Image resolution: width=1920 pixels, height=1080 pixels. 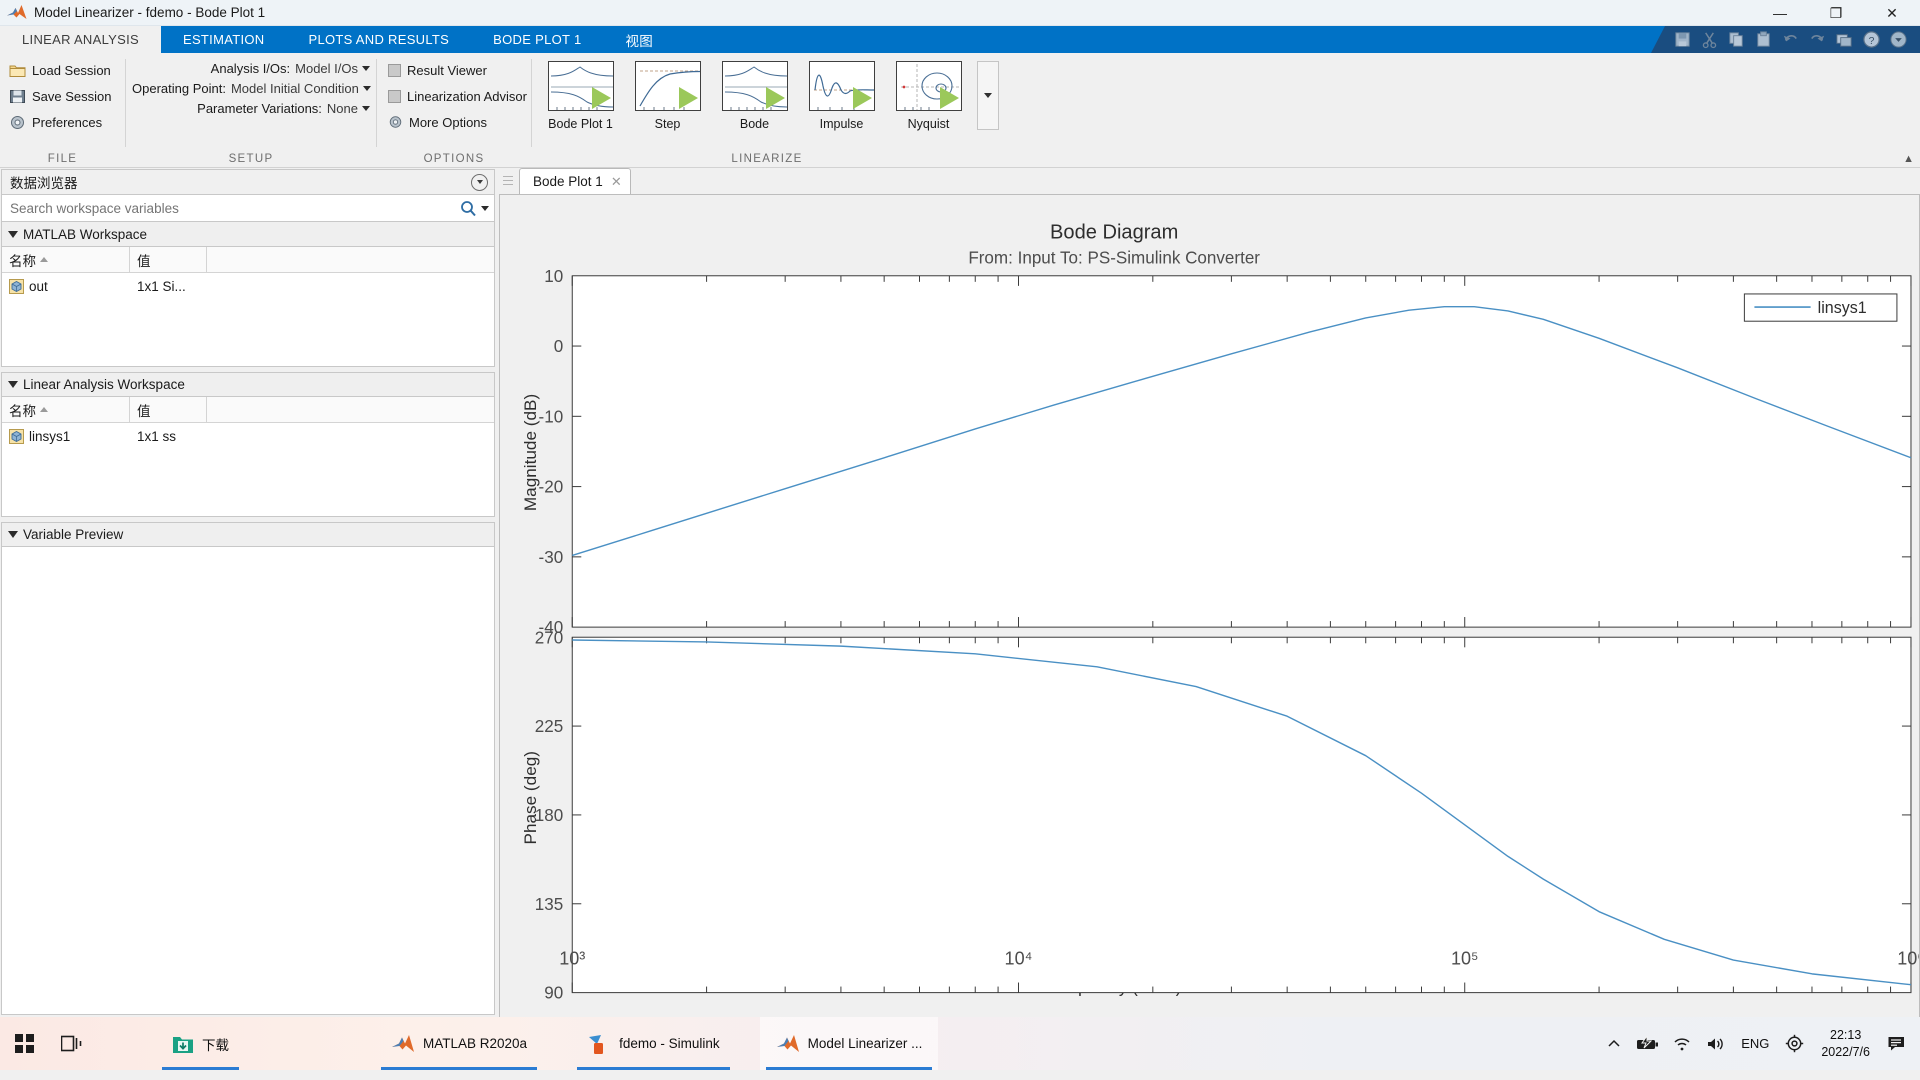 I want to click on tab-linear-analysis: LINEAR ANALYSIS, so click(x=80, y=39).